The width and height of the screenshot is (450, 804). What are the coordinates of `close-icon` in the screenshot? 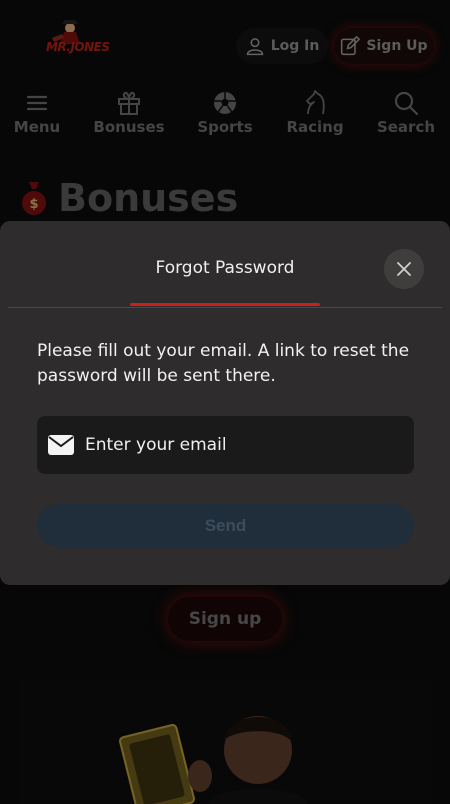 It's located at (404, 269).